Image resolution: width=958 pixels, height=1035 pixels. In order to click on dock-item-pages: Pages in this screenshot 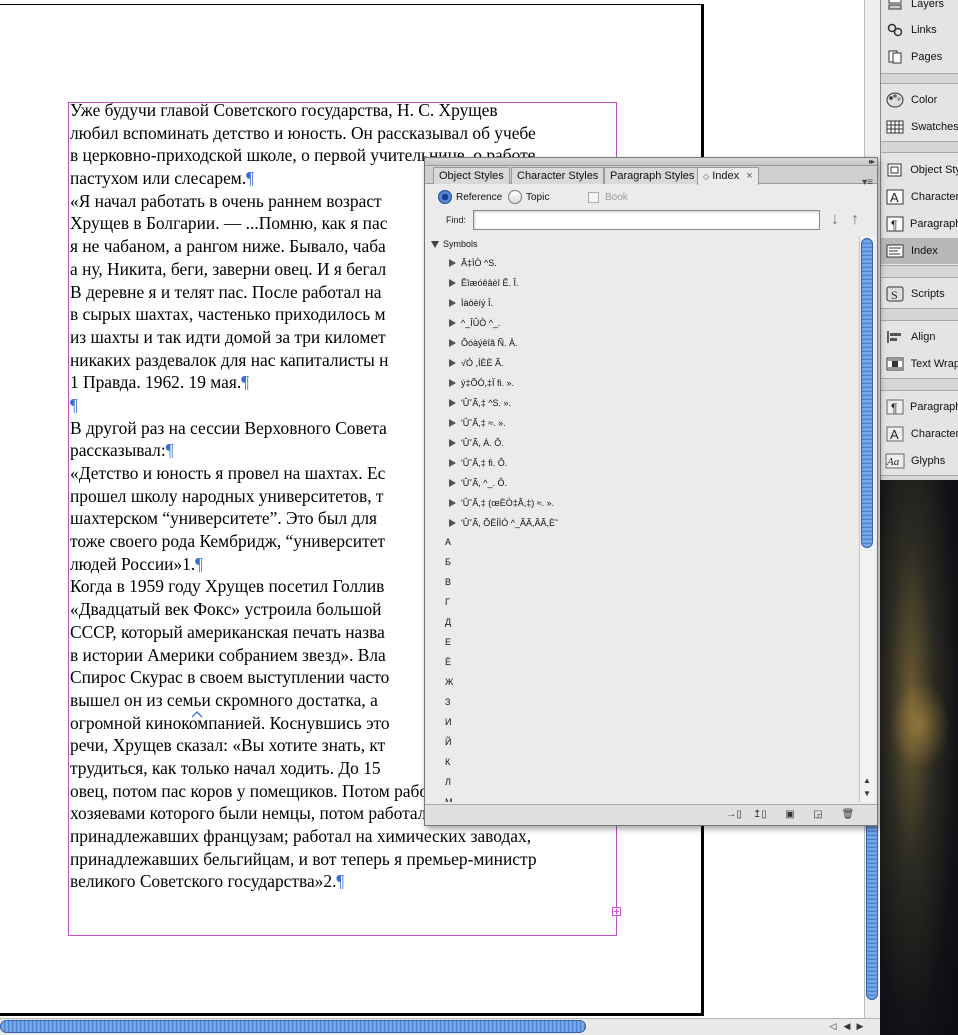, I will do `click(919, 57)`.